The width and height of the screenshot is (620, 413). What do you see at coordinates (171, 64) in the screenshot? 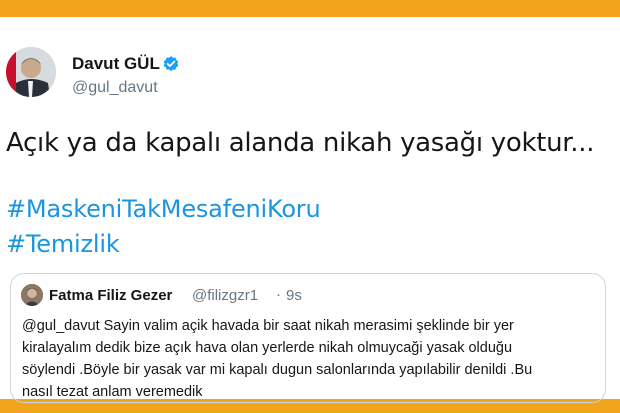
I see `verified-badge-icon` at bounding box center [171, 64].